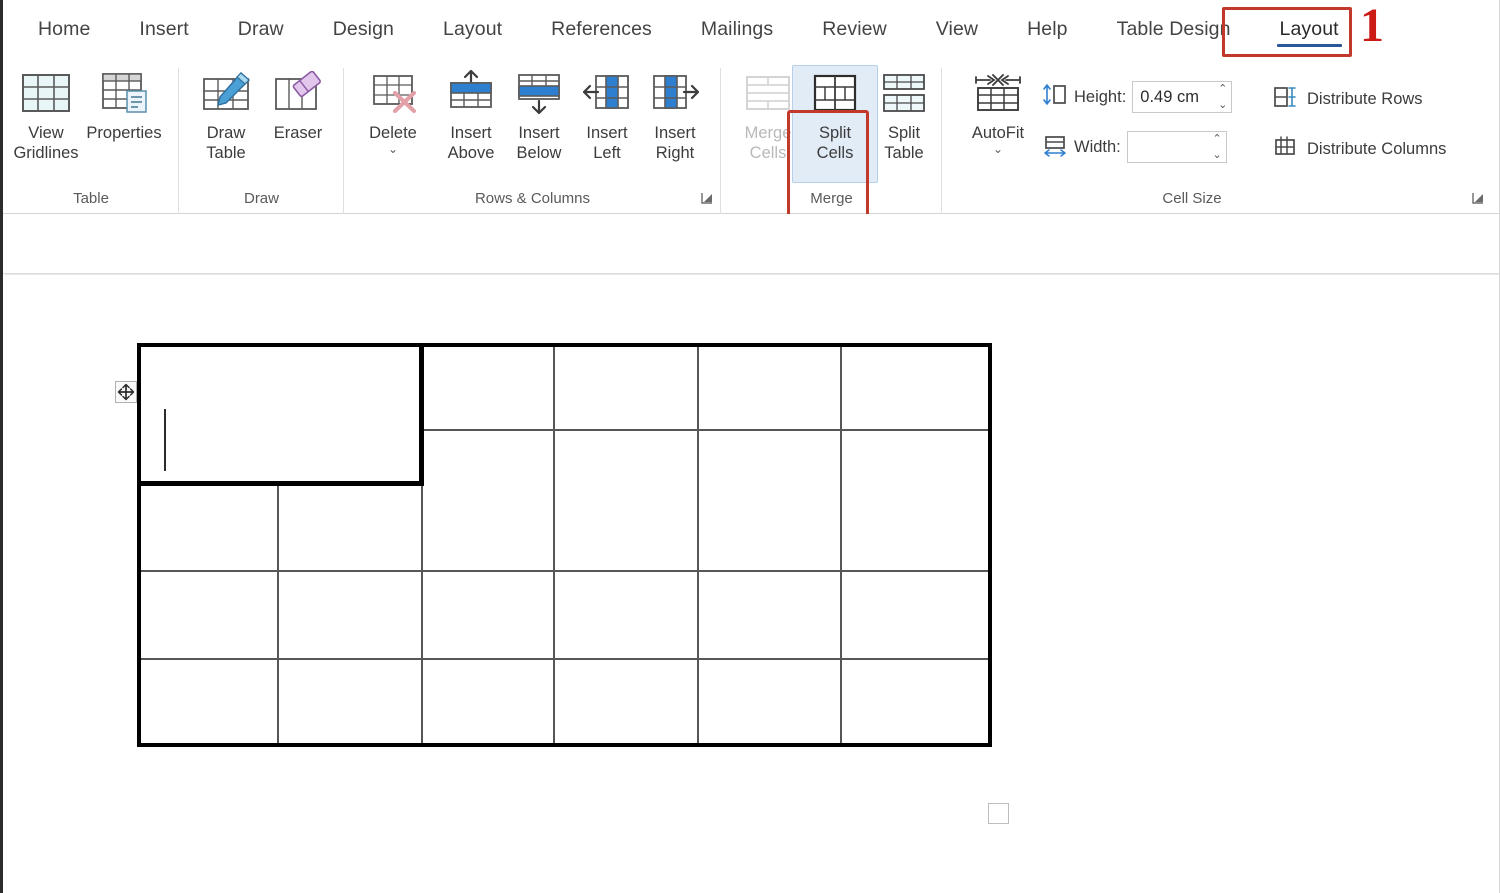 The height and width of the screenshot is (893, 1500). I want to click on tab-label: References, so click(601, 28).